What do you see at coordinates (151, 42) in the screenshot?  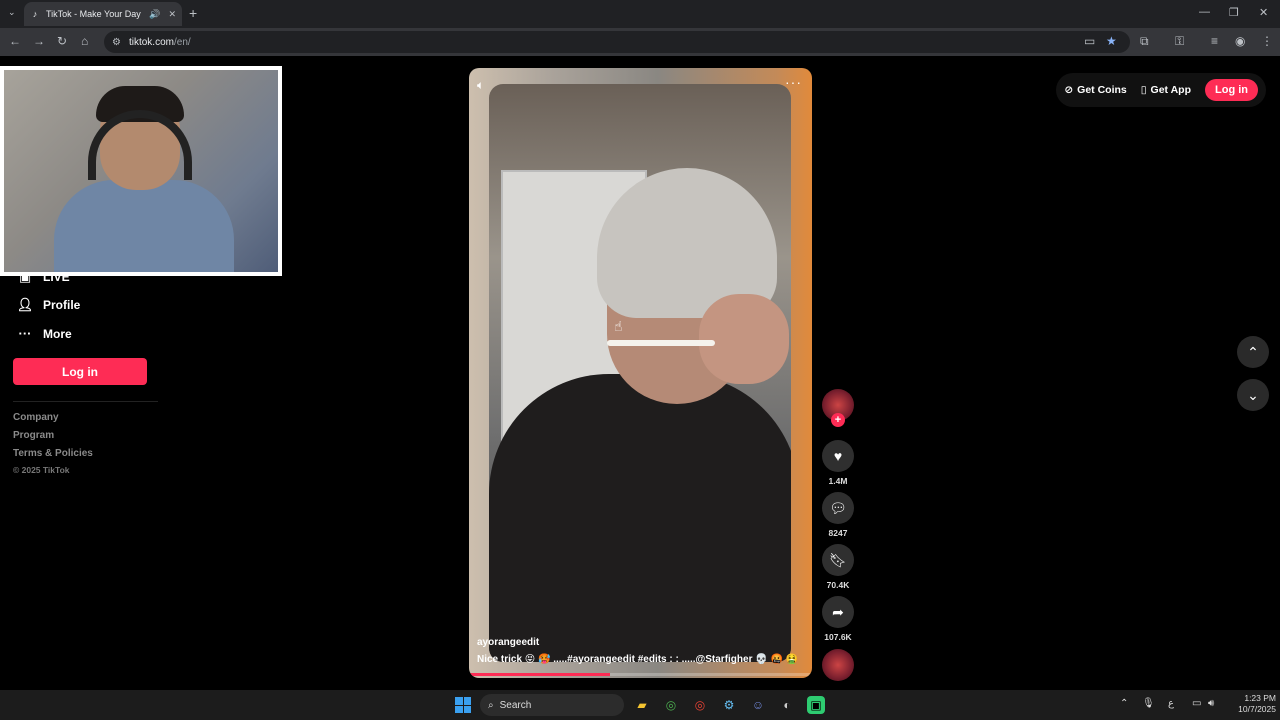 I see `url-domain: tiktok.com` at bounding box center [151, 42].